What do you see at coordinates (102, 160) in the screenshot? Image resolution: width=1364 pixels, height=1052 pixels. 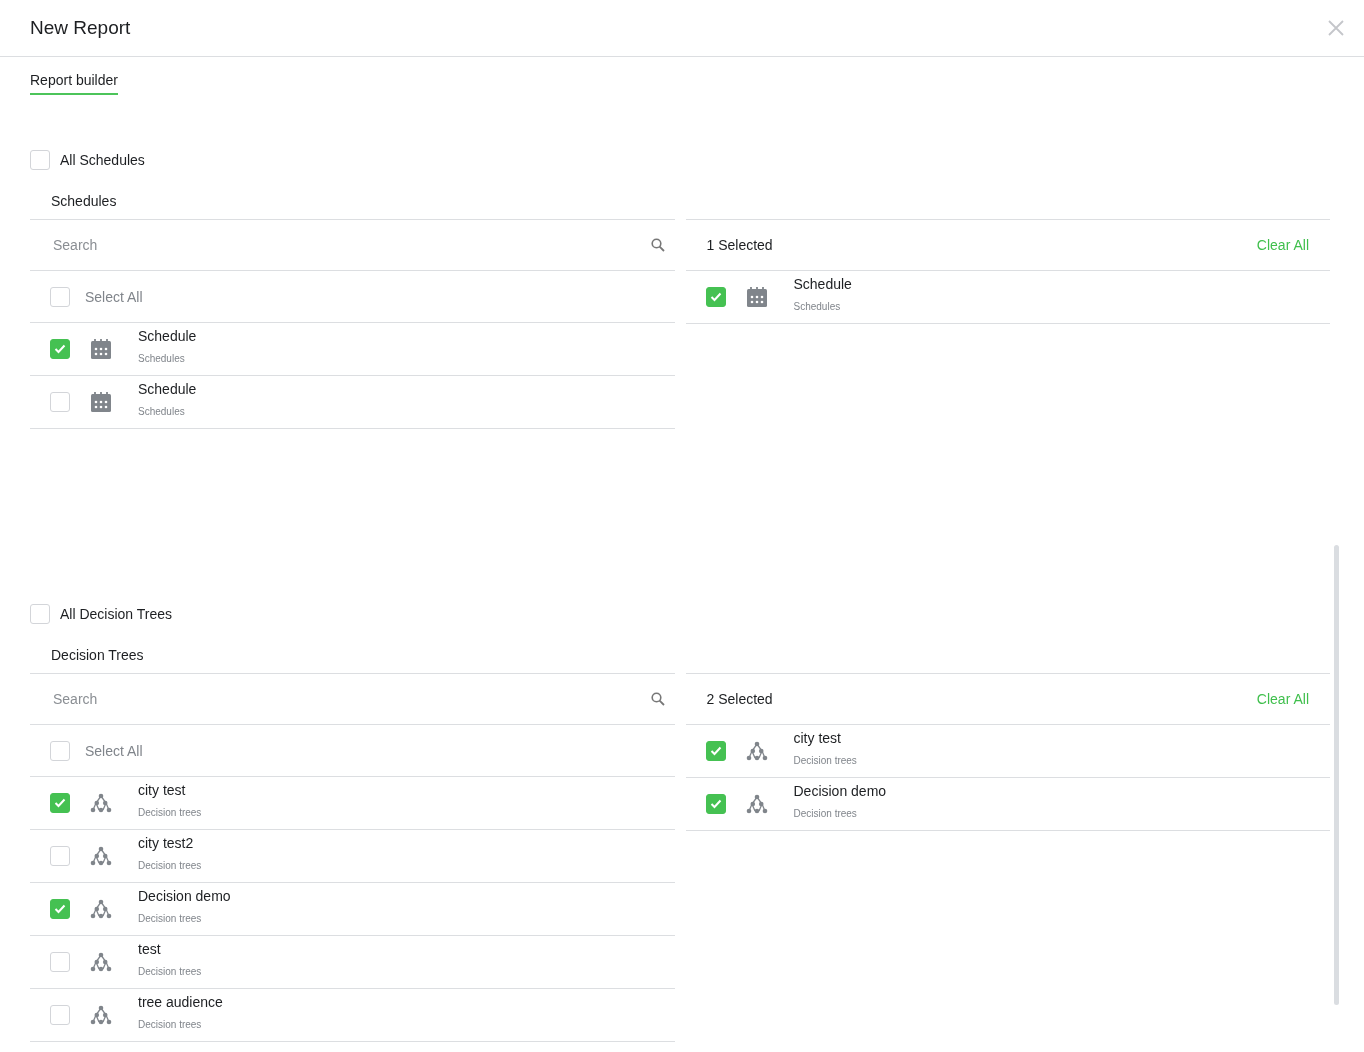 I see `checkbox-label: All Schedules` at bounding box center [102, 160].